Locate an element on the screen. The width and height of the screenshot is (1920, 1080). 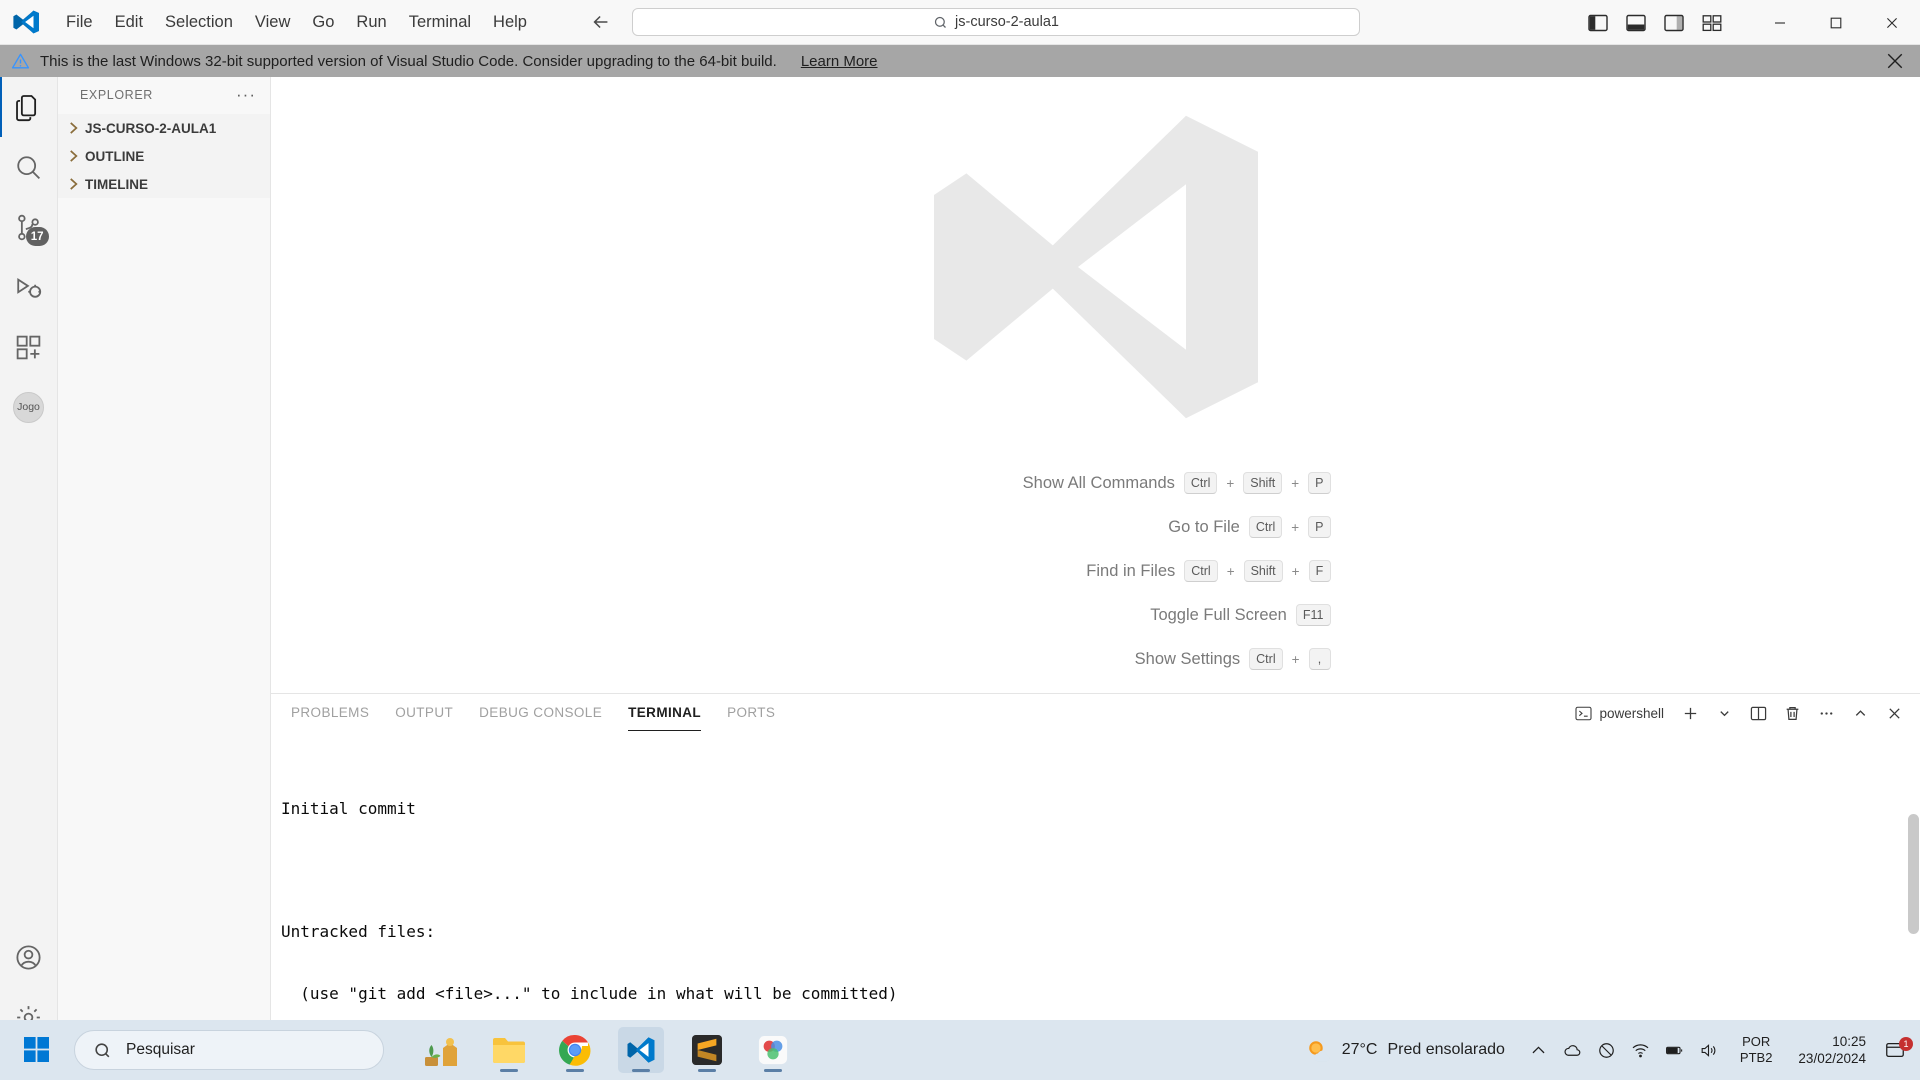
toggle-panel-icon is located at coordinates (1636, 23).